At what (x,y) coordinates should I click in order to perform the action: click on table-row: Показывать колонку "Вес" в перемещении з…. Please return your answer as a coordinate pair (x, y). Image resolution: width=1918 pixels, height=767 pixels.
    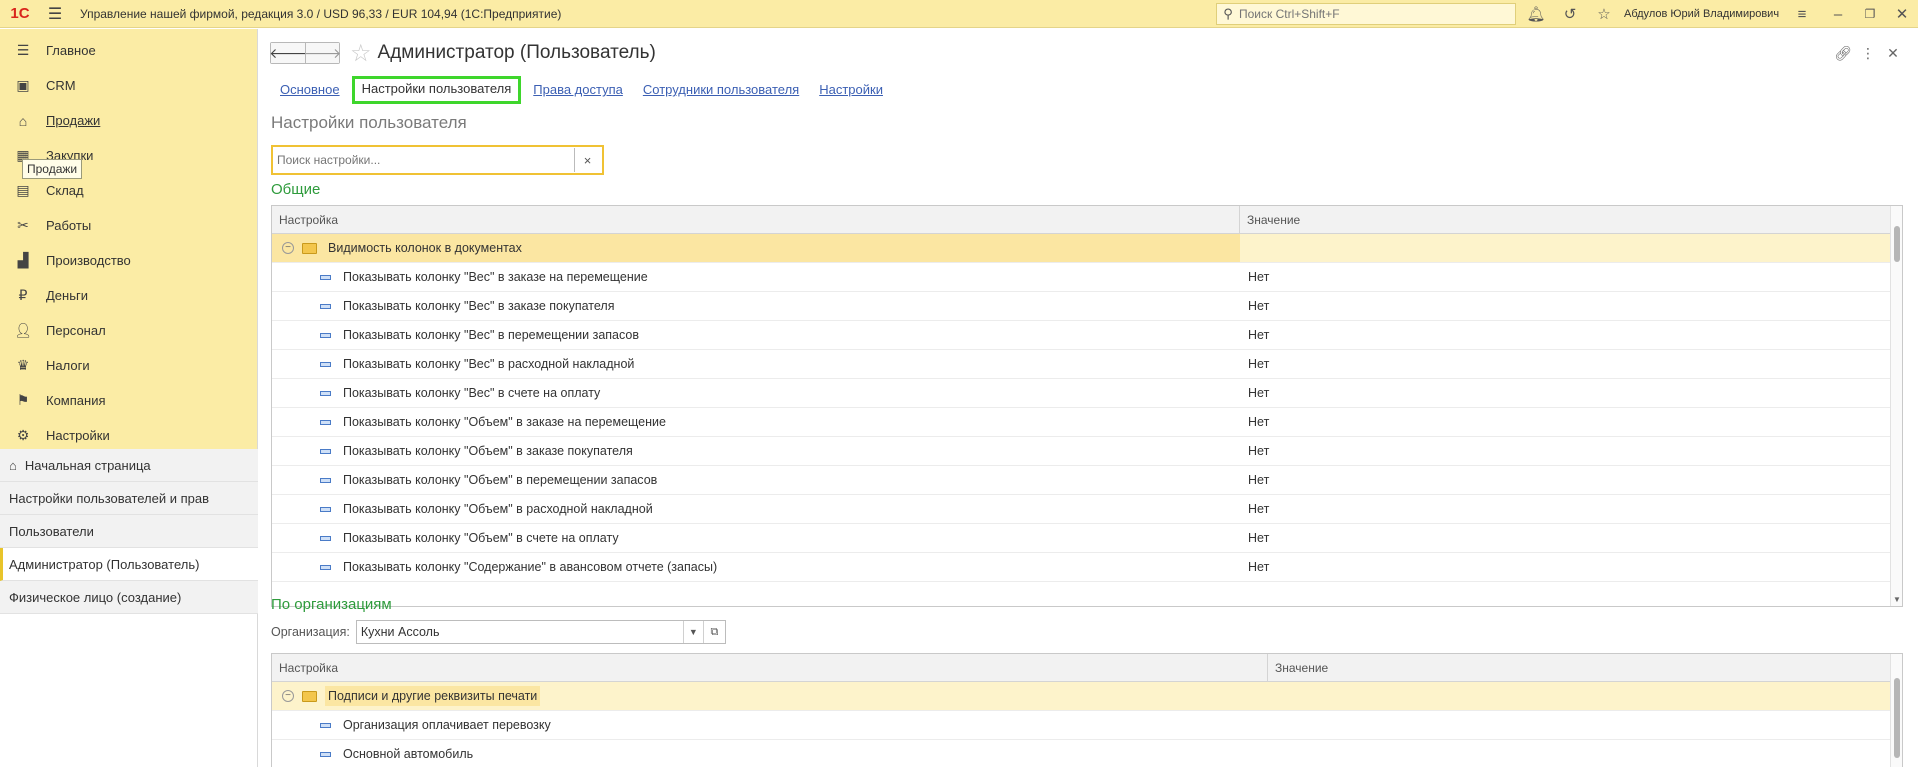
    Looking at the image, I should click on (1087, 335).